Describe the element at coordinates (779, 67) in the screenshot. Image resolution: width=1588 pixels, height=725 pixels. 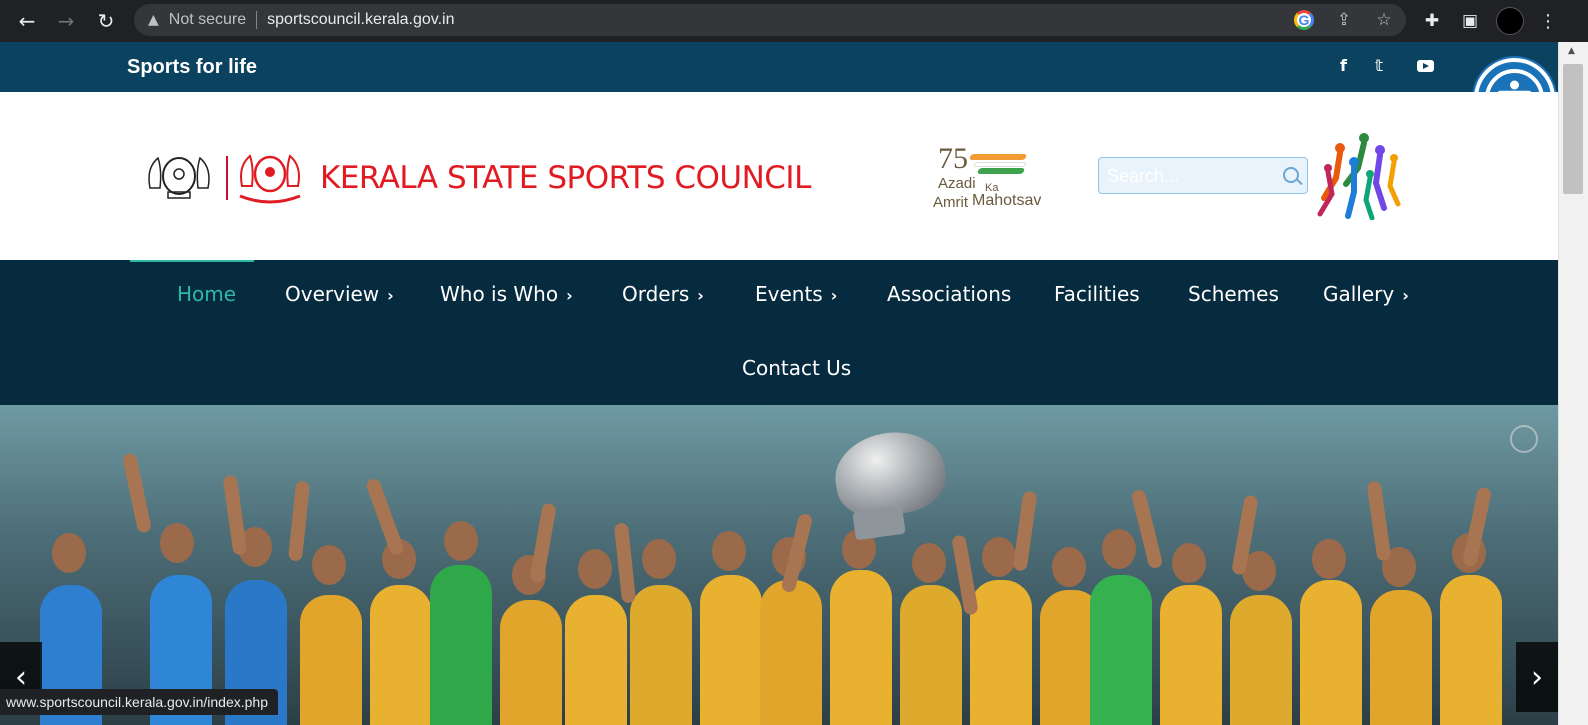
I see `top-strip: Sports for life f 𝕥` at that location.